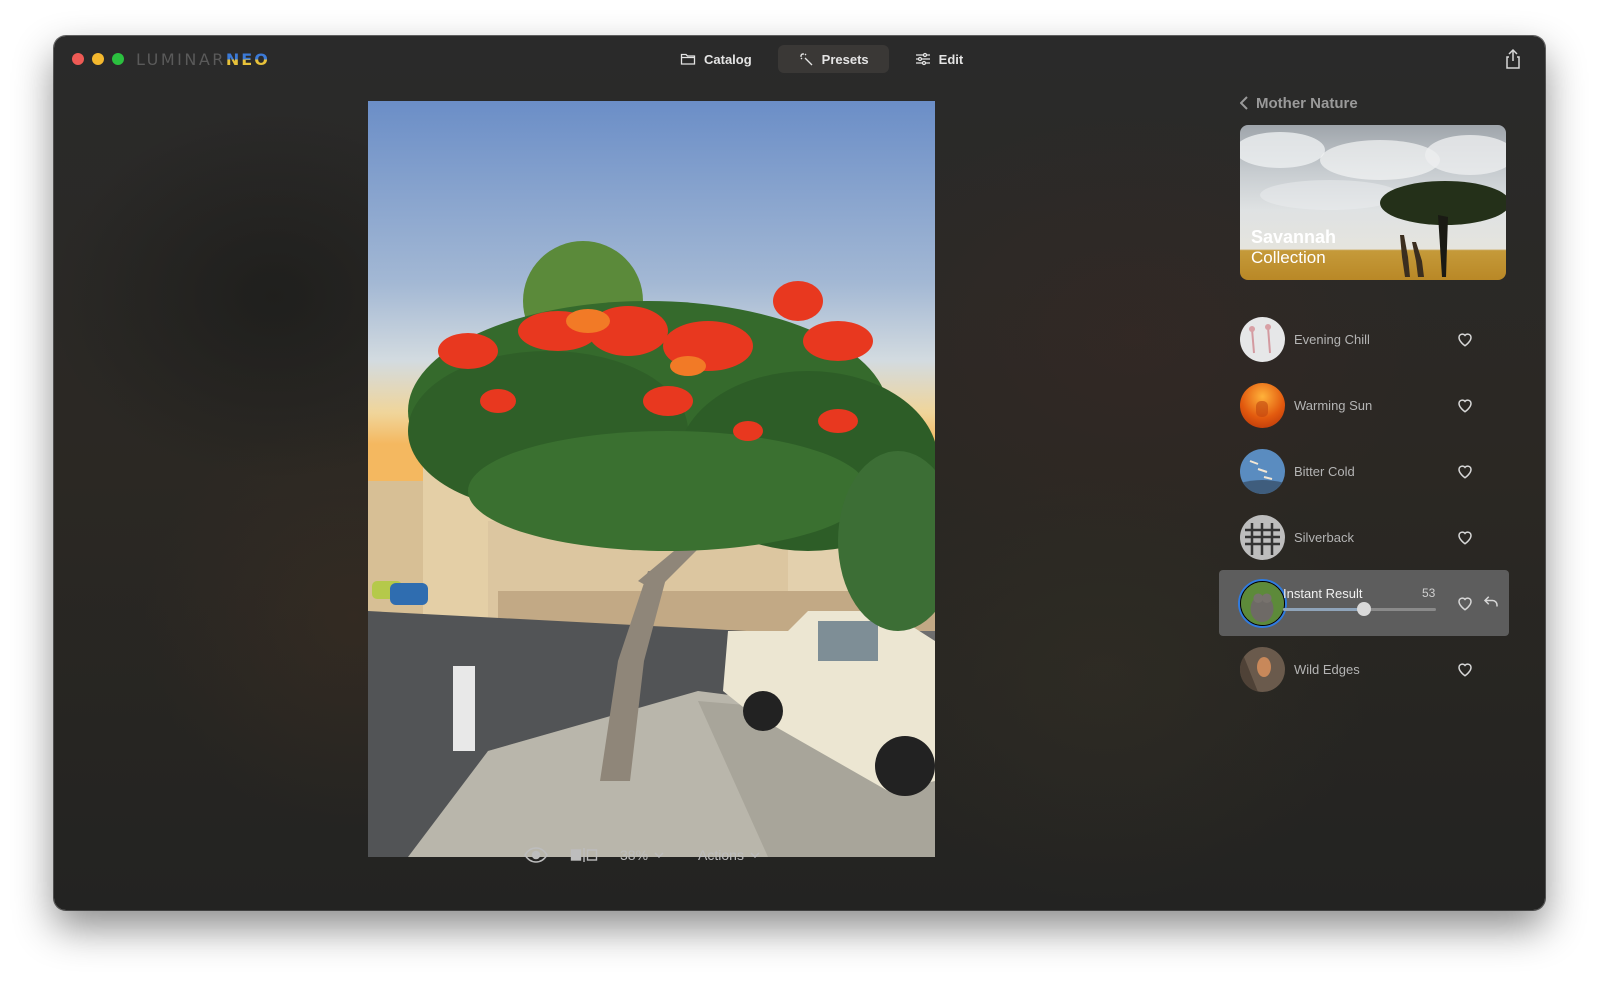  I want to click on preset-amount-value: 53, so click(1429, 593).